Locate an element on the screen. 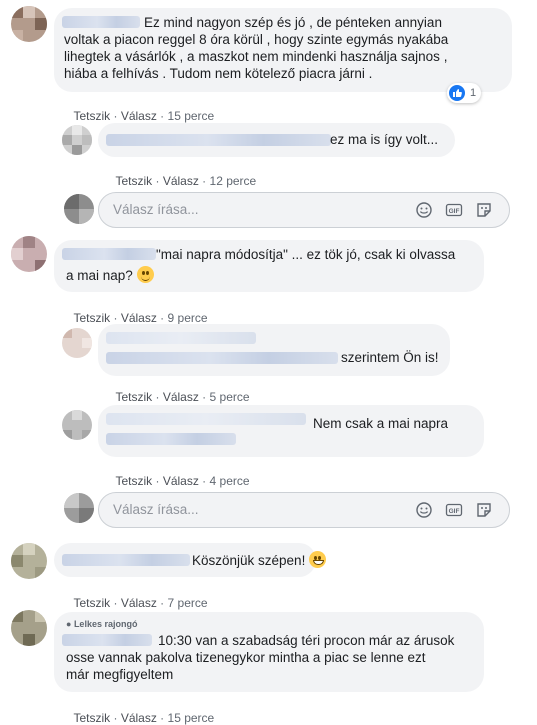 The height and width of the screenshot is (725, 537). timestamp: 4 perce is located at coordinates (230, 481).